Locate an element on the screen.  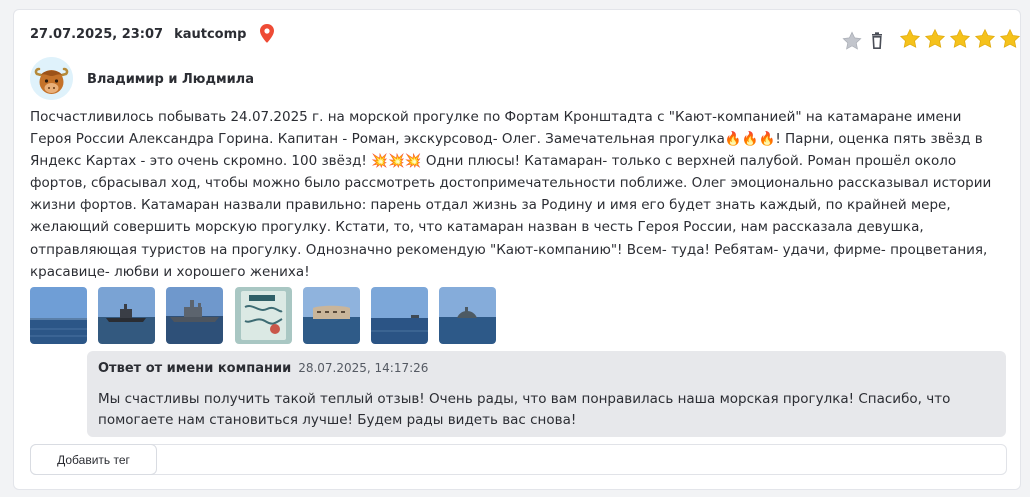
review-datetime: 27.07.2025, 23:07 is located at coordinates (97, 34).